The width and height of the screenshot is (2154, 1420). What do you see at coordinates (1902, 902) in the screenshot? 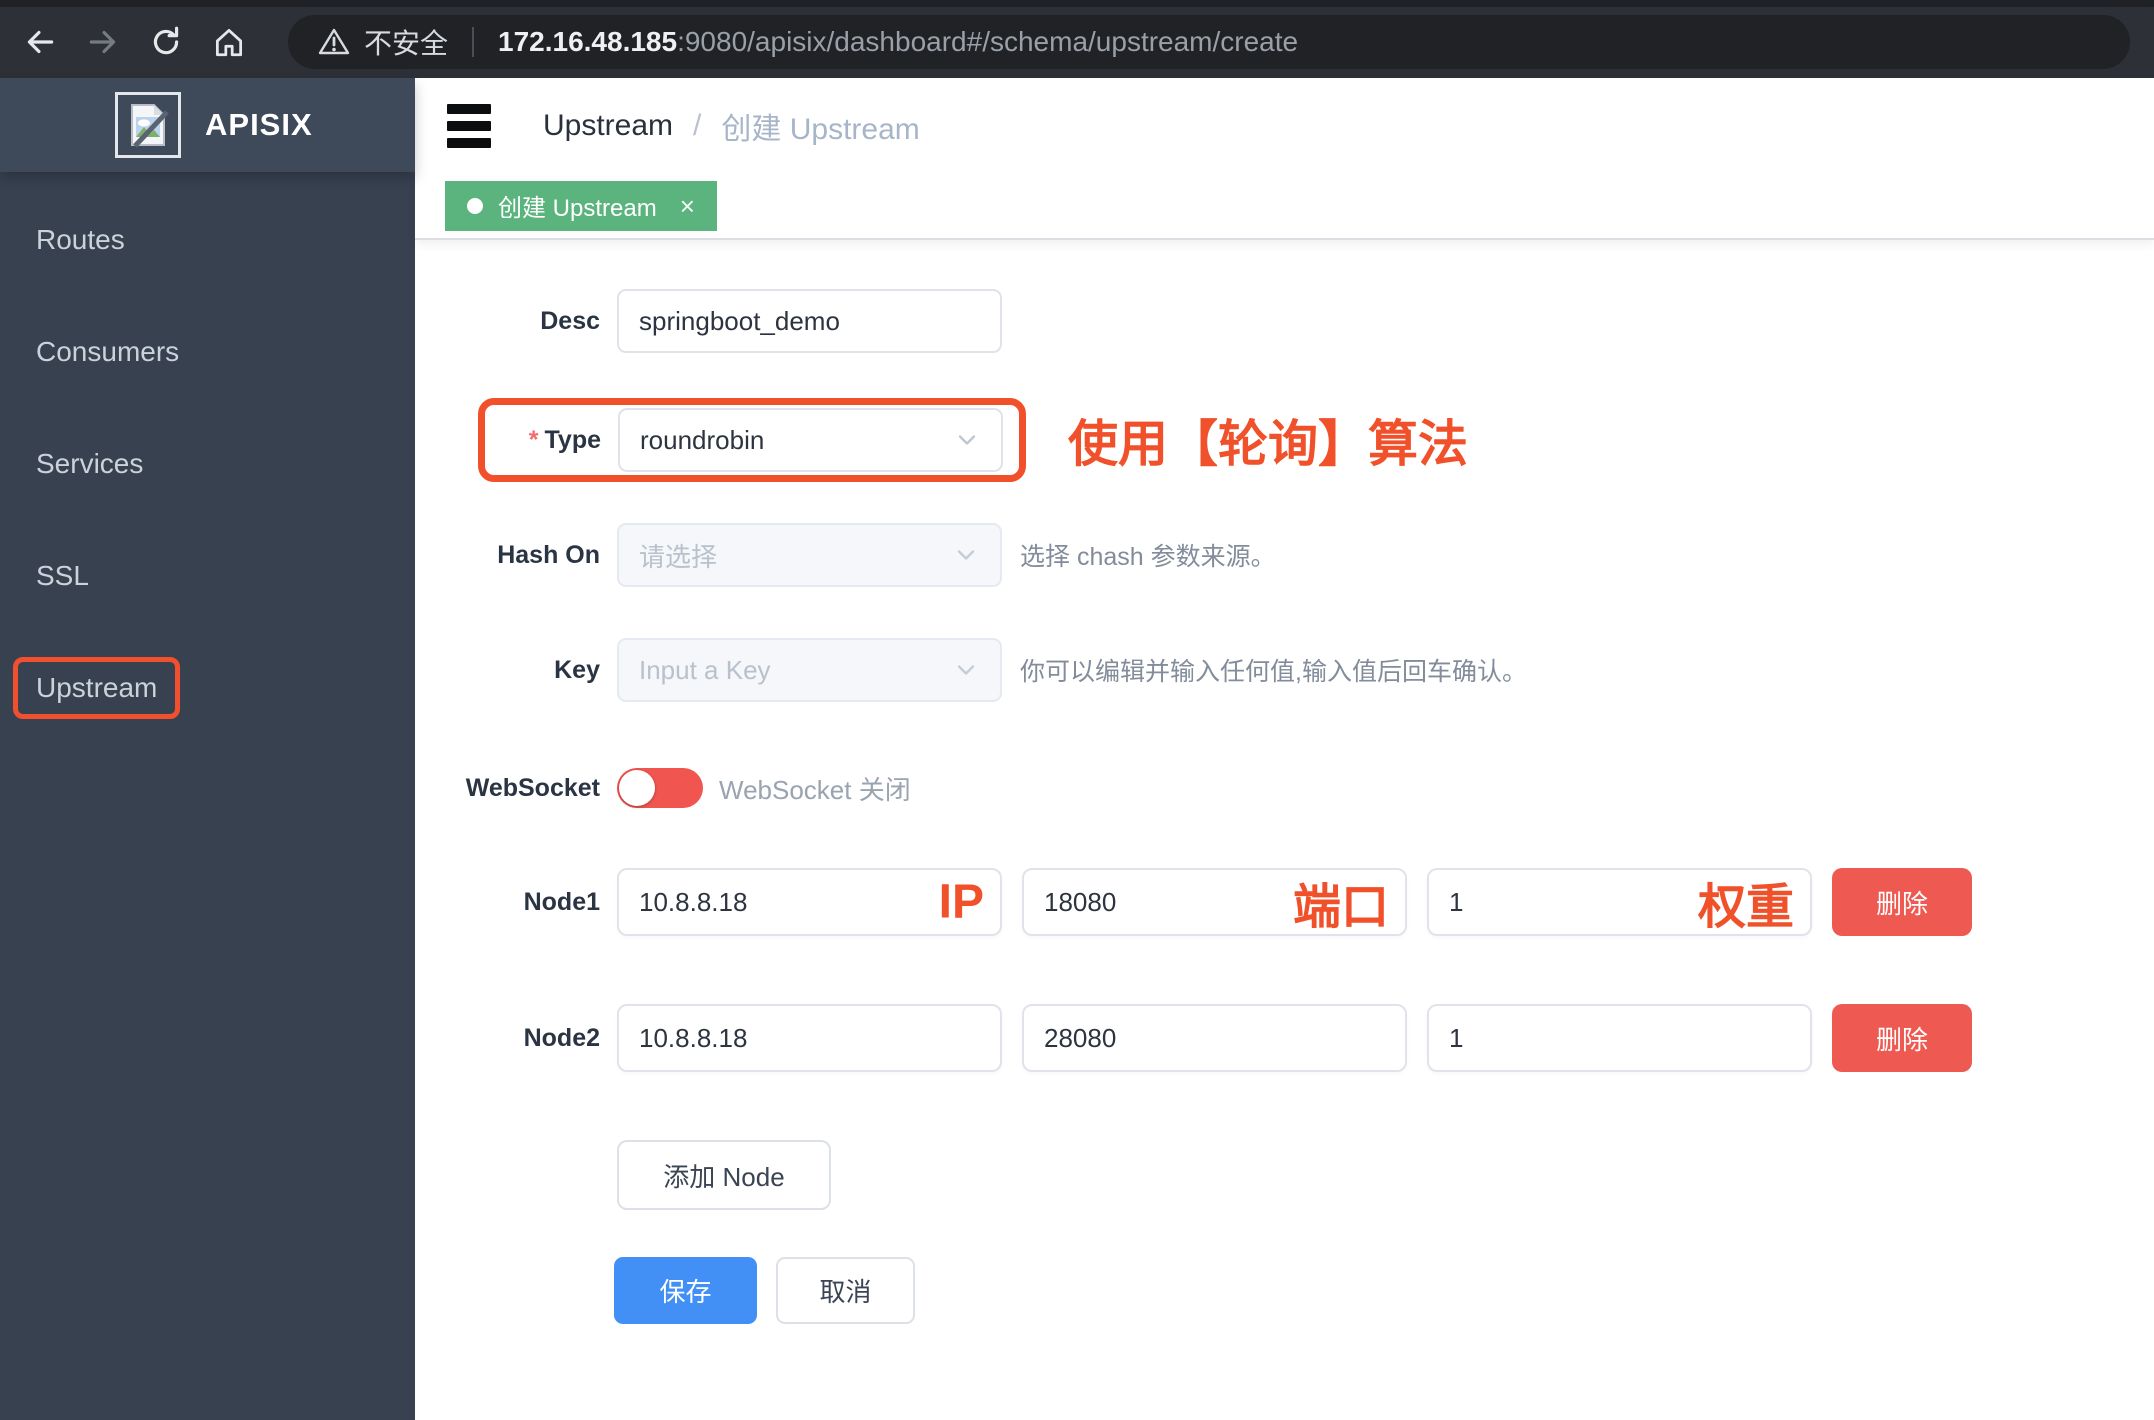
I see `node1-delete-button: 删除` at bounding box center [1902, 902].